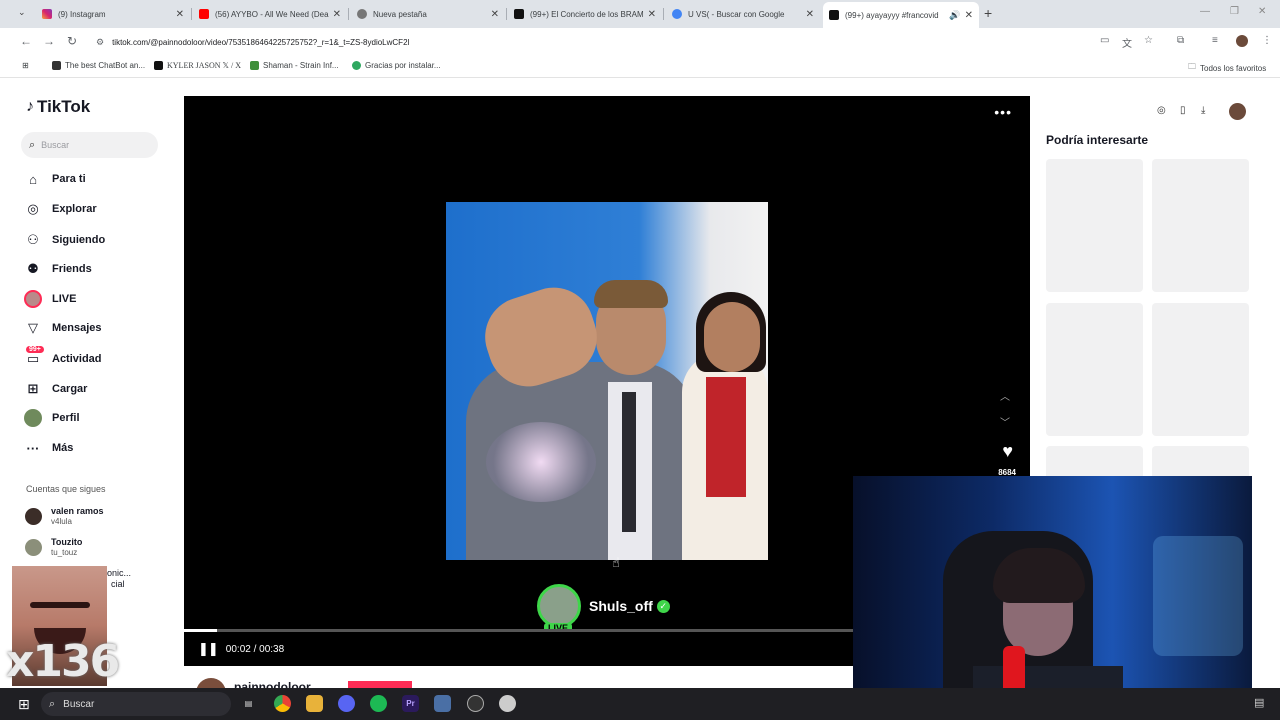 The height and width of the screenshot is (720, 1280). I want to click on shield-app-icon, so click(507, 703).